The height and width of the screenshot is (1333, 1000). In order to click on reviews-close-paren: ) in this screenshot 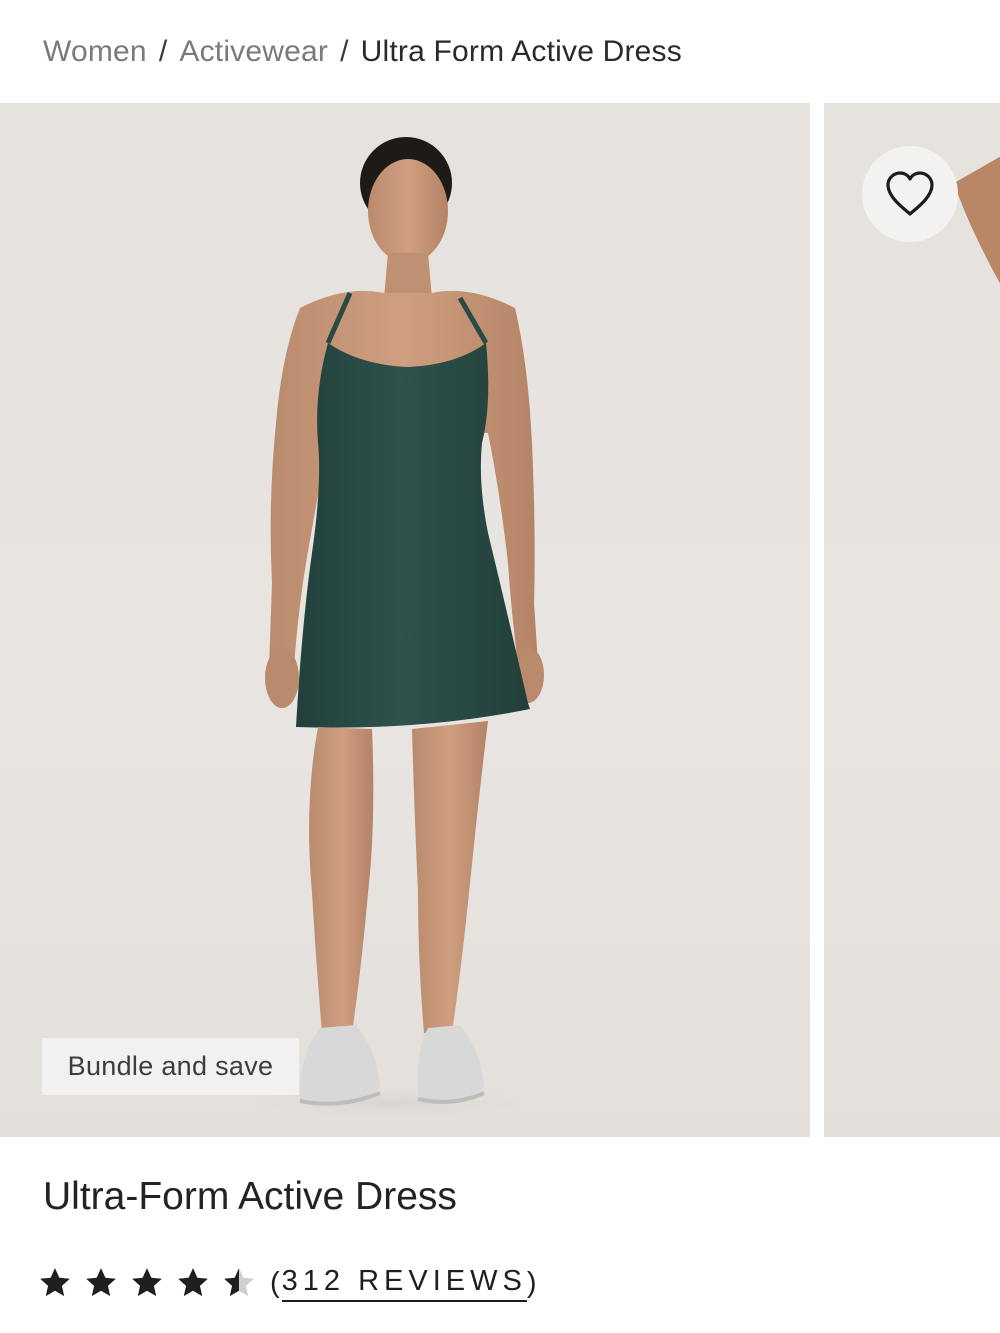, I will do `click(532, 1282)`.